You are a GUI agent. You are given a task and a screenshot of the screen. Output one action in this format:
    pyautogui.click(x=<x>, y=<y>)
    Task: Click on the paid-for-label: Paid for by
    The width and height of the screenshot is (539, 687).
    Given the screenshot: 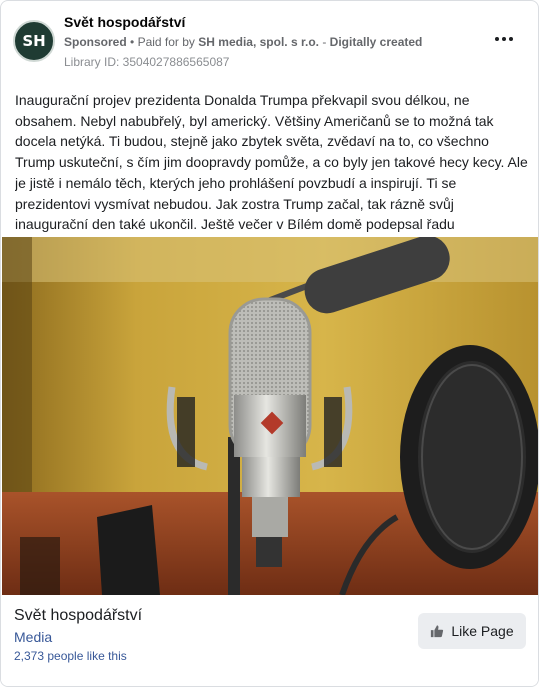 What is the action you would take?
    pyautogui.click(x=166, y=42)
    